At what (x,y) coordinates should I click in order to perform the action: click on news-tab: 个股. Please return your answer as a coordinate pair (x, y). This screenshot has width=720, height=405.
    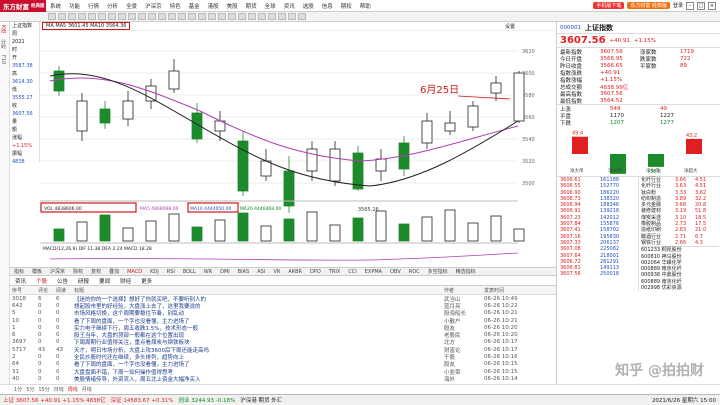
    Looking at the image, I should click on (41, 281).